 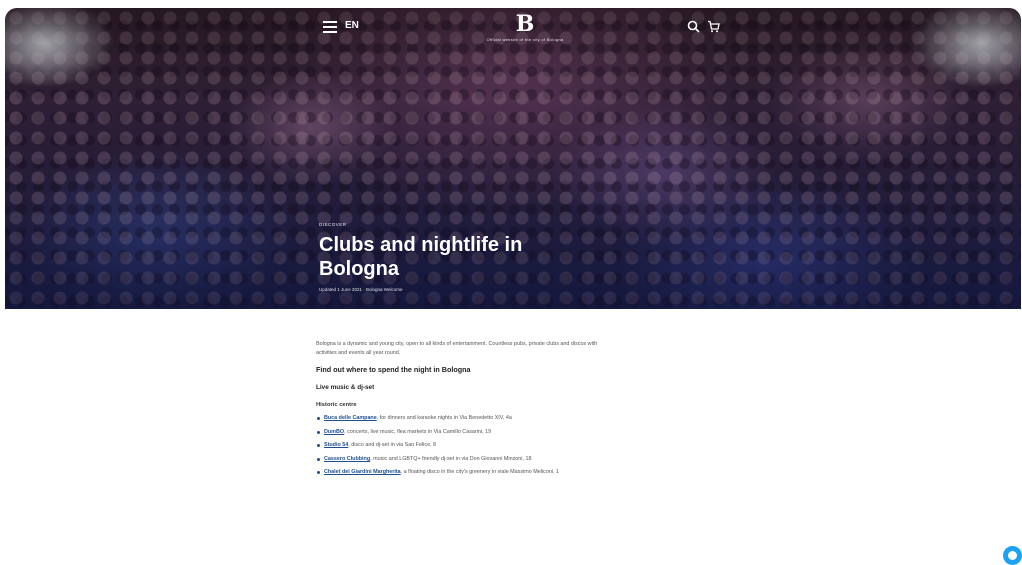 I want to click on area-heading: Historic centre, so click(x=336, y=405).